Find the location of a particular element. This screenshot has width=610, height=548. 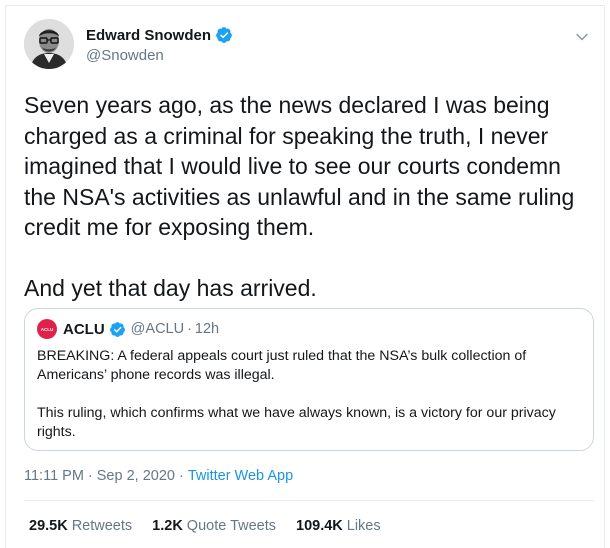

chevron-down-icon is located at coordinates (582, 37).